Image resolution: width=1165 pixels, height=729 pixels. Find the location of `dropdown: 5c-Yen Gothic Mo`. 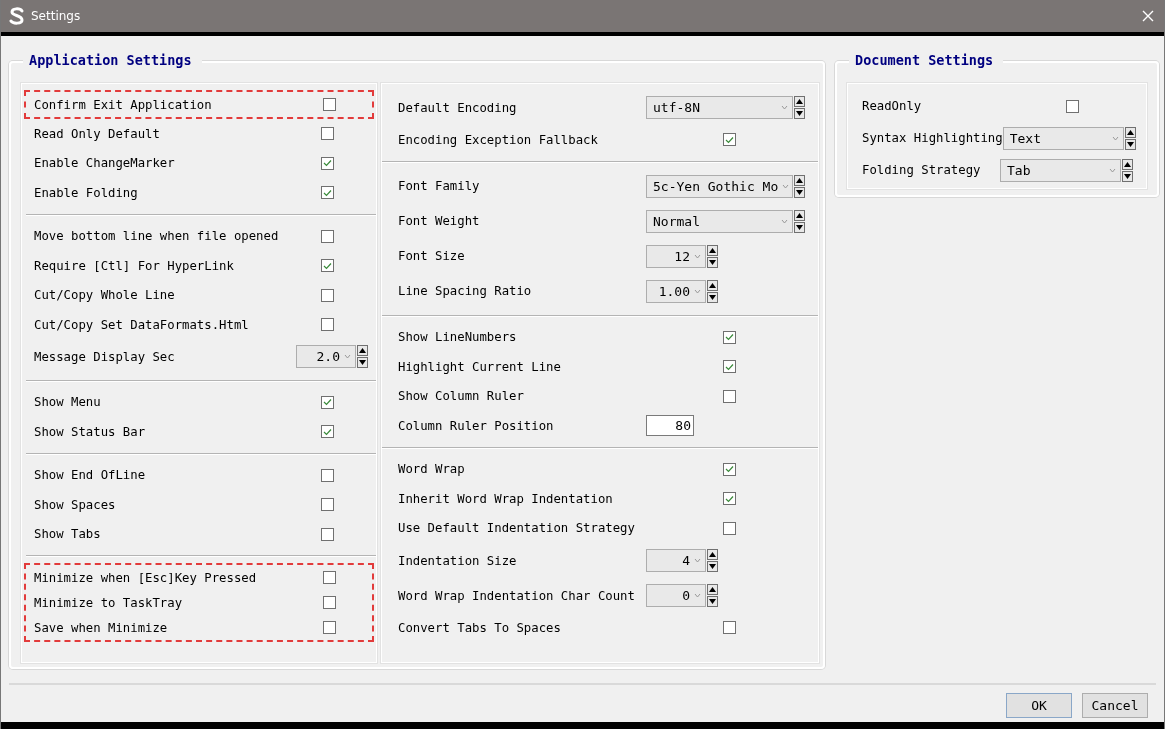

dropdown: 5c-Yen Gothic Mo is located at coordinates (719, 186).